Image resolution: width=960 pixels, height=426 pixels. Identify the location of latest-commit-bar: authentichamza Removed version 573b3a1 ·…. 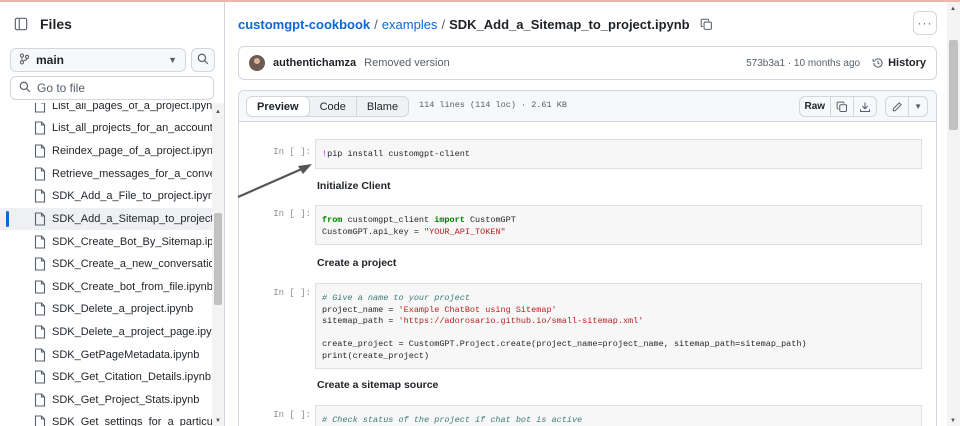
(587, 63).